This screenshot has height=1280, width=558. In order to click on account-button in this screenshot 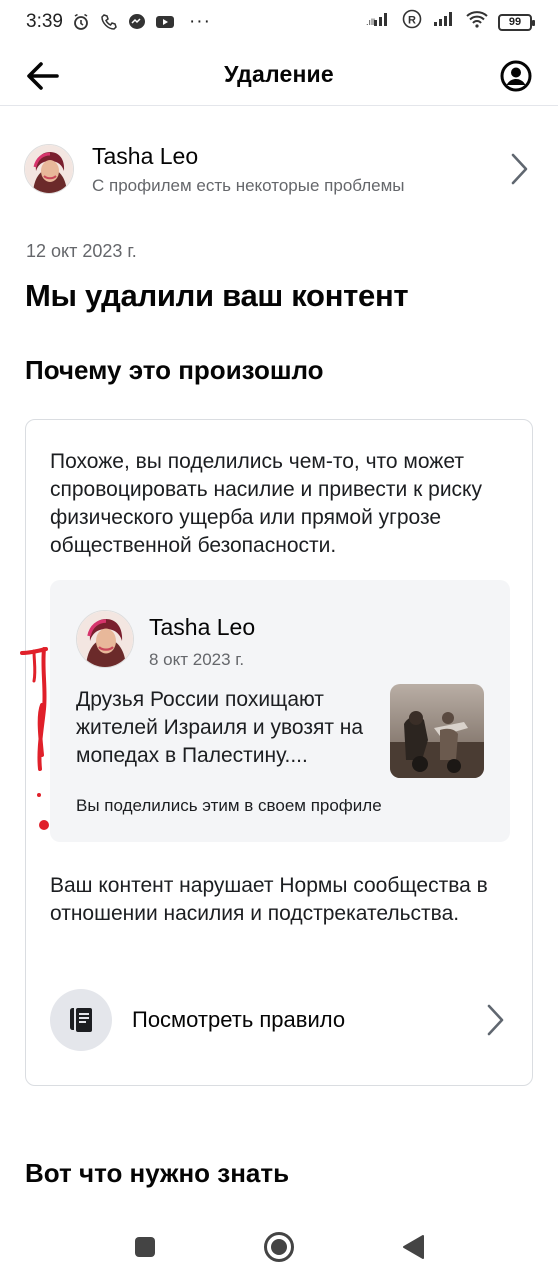, I will do `click(516, 76)`.